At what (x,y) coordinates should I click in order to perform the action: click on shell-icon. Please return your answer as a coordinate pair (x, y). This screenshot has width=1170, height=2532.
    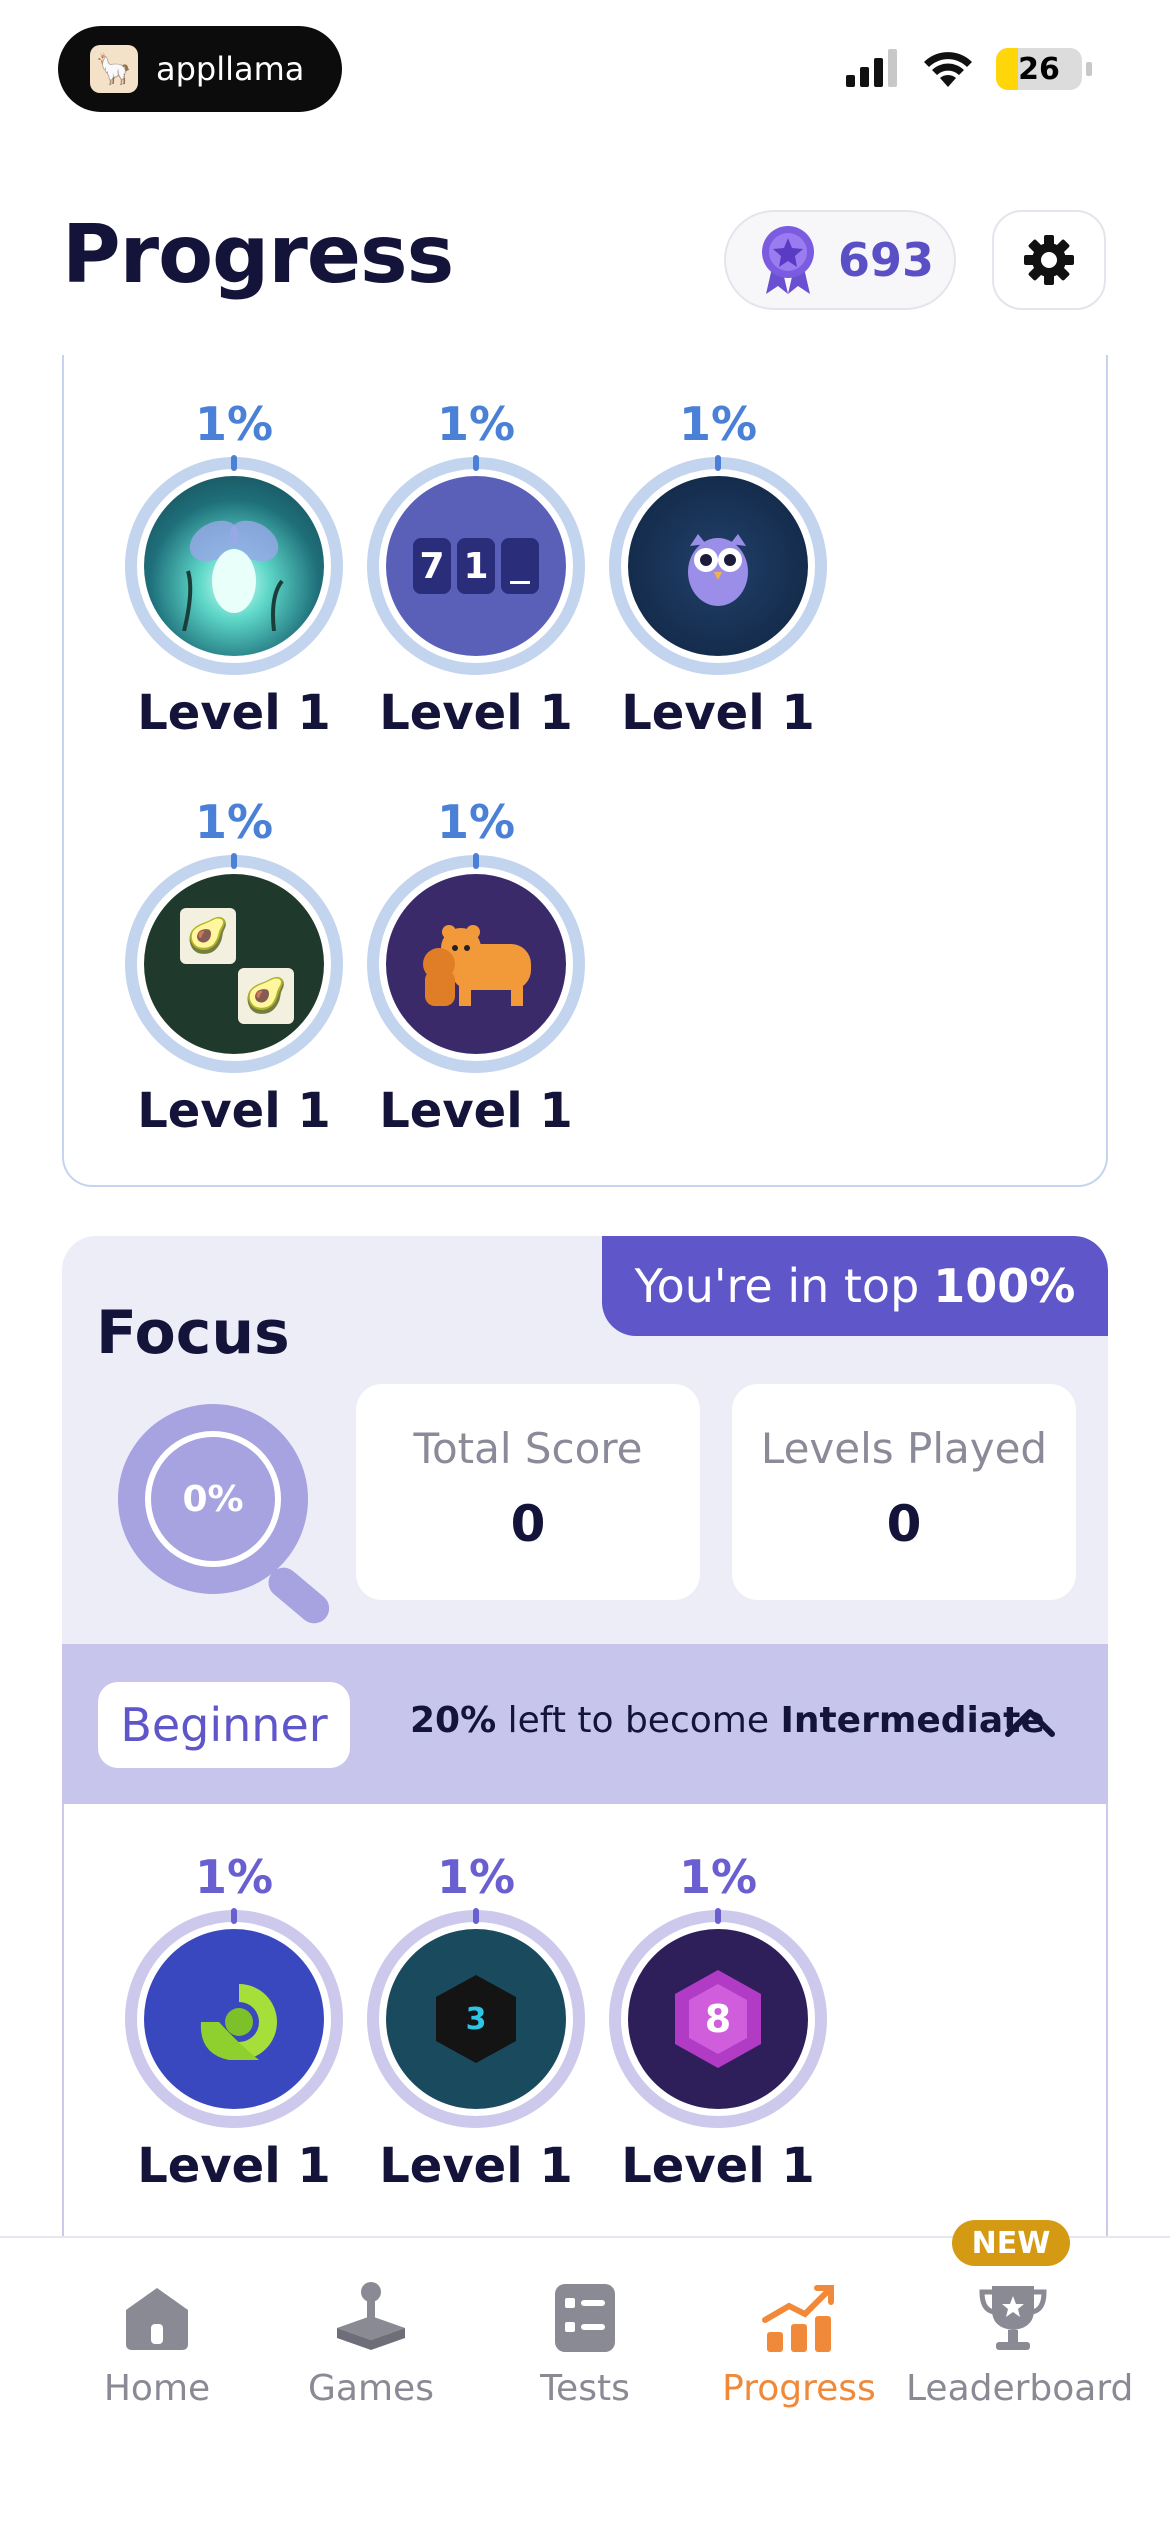
    Looking at the image, I should click on (234, 2019).